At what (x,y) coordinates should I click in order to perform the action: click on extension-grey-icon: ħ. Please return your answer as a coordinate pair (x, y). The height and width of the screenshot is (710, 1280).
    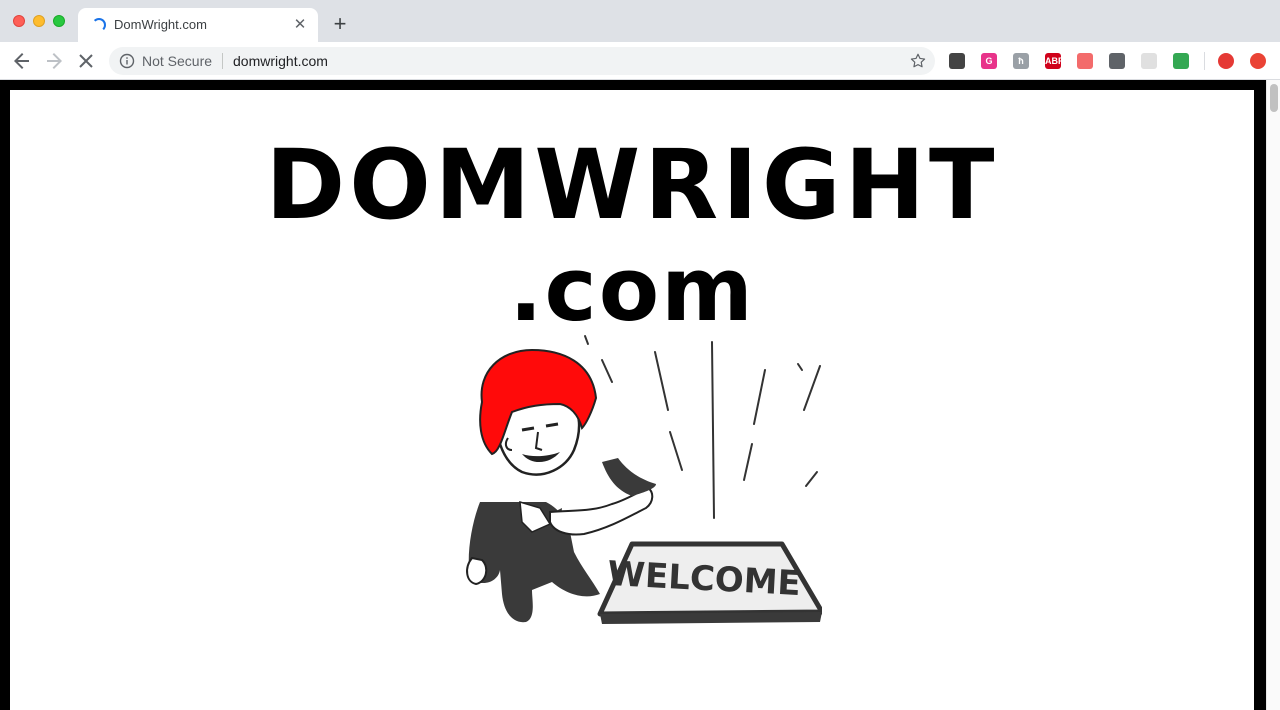
    Looking at the image, I should click on (1021, 61).